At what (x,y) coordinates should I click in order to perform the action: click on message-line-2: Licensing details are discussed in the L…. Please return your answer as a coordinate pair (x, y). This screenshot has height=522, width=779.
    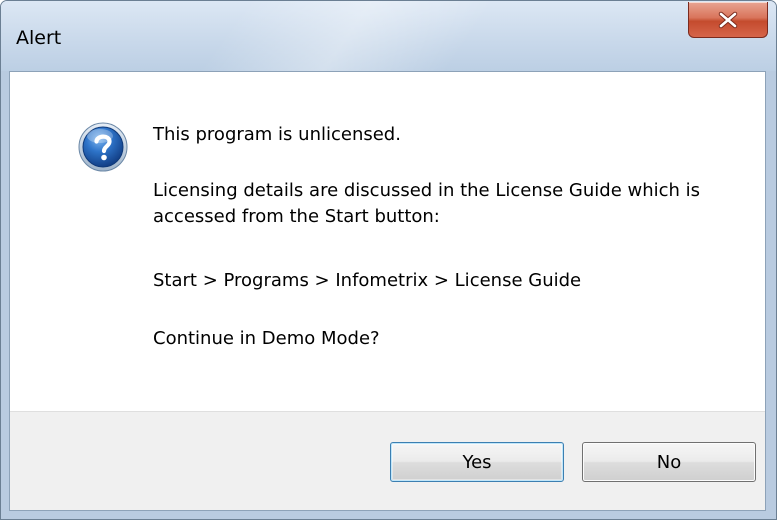
    Looking at the image, I should click on (427, 203).